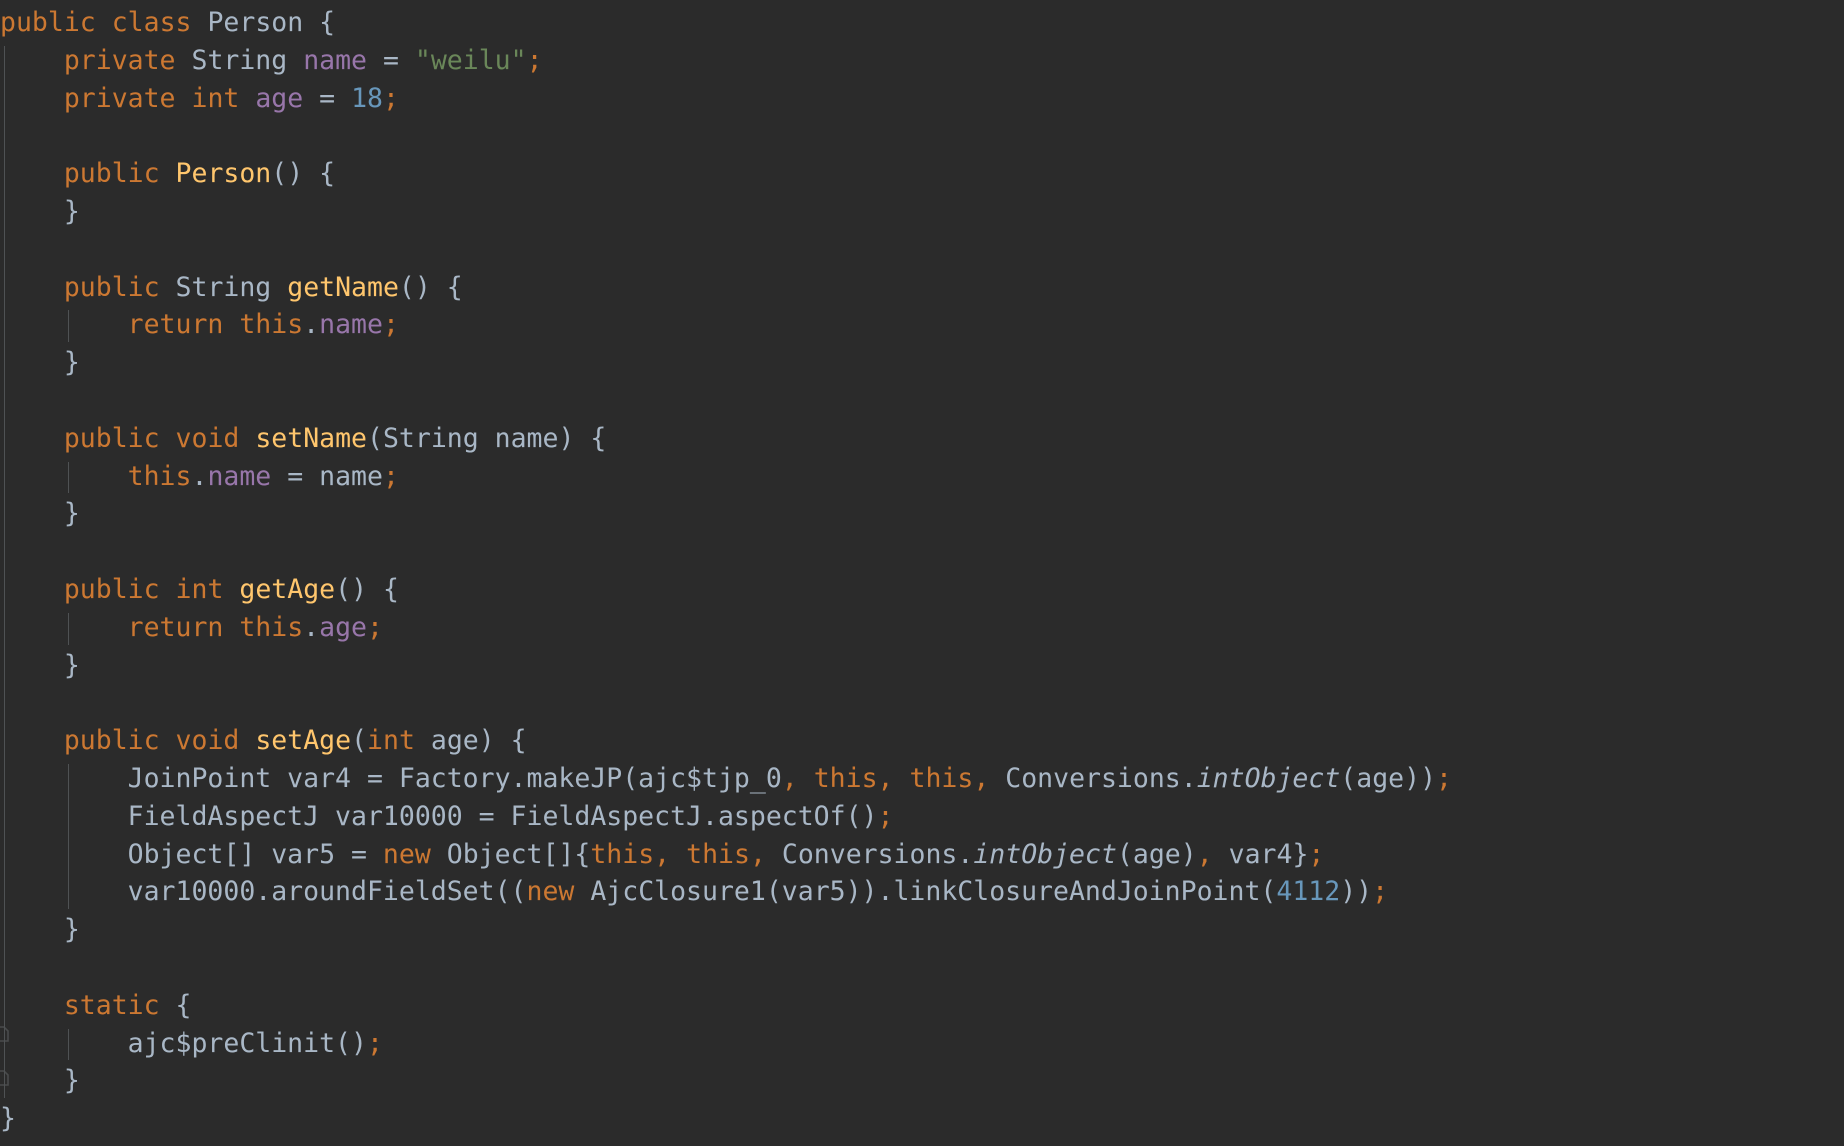 The height and width of the screenshot is (1146, 1844). Describe the element at coordinates (922, 325) in the screenshot. I see `code-line: return this.name;` at that location.